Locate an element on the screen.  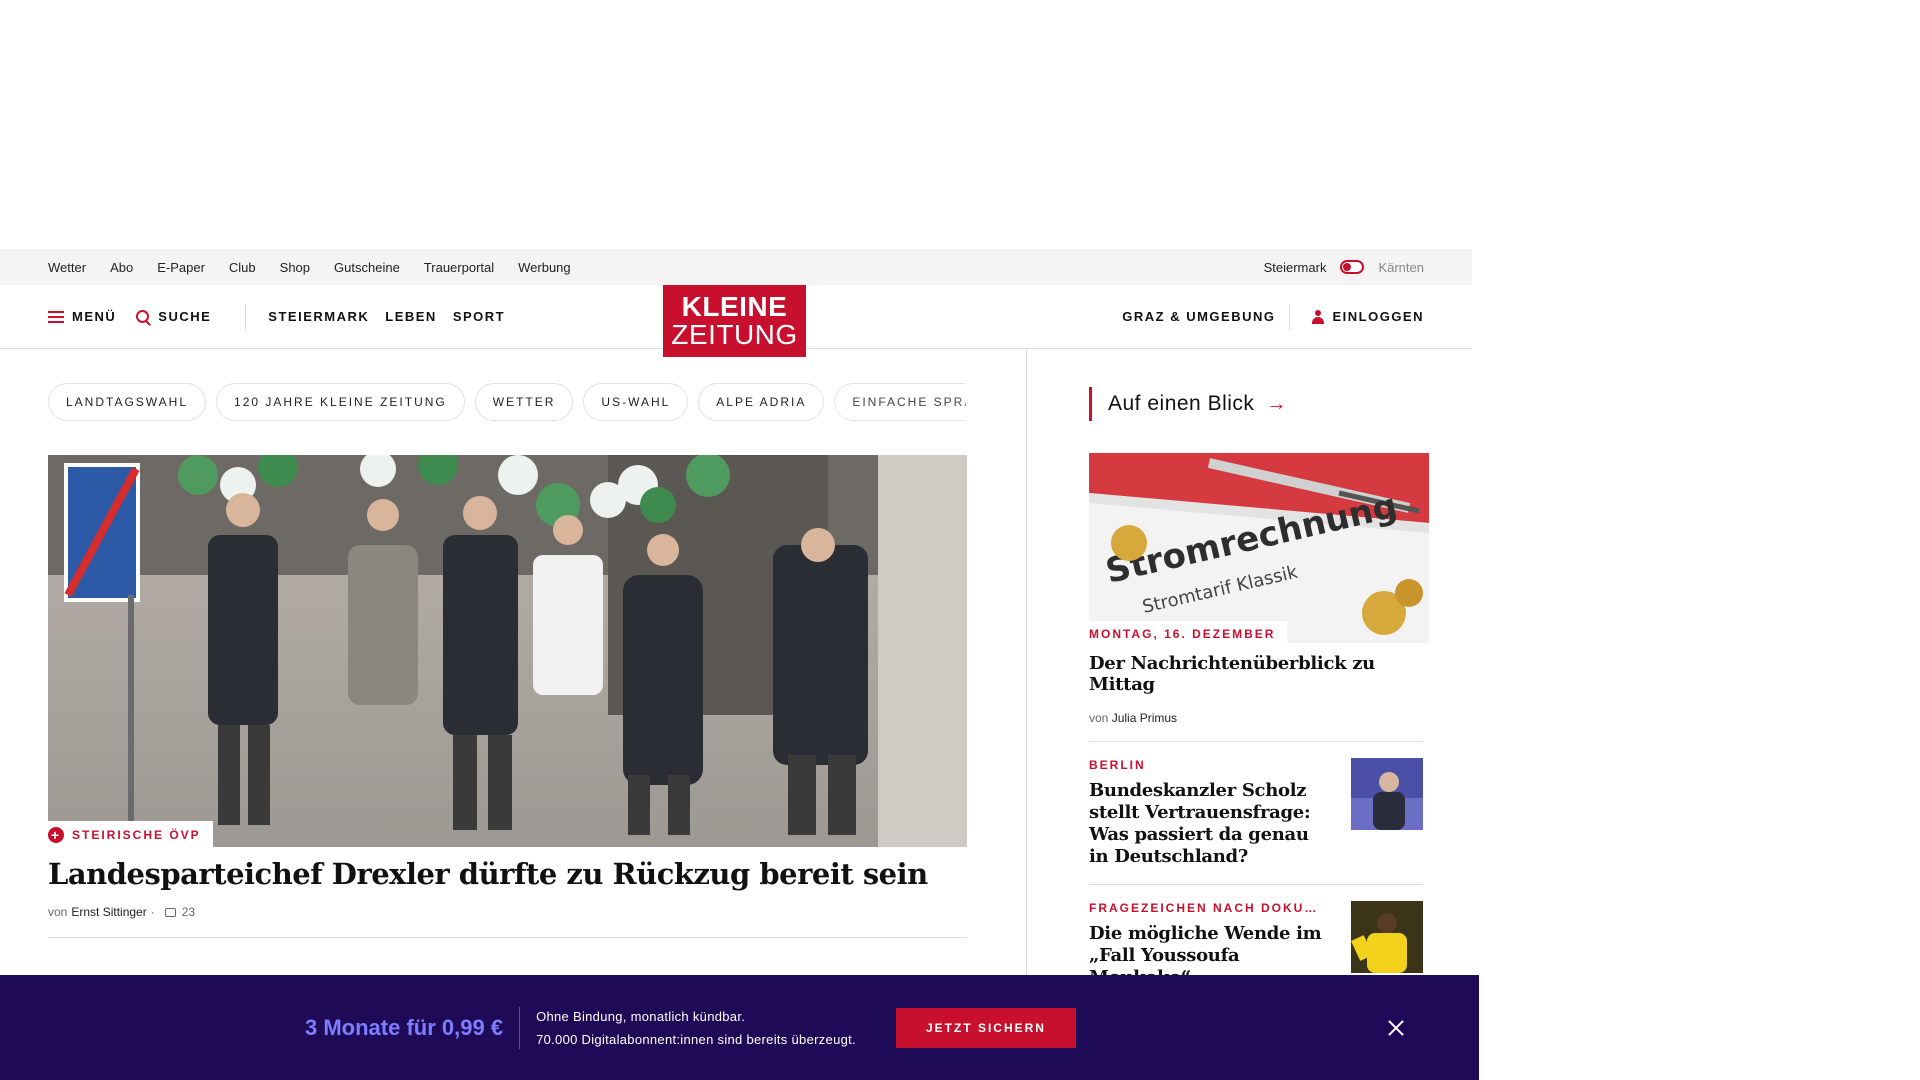
promo-price: 3 Monate für 0,99 € is located at coordinates (404, 1027).